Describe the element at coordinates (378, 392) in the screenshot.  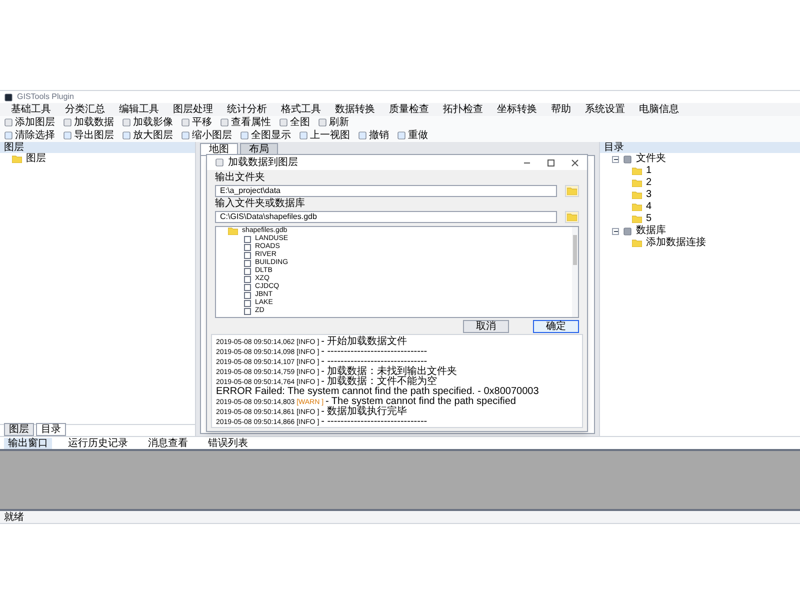
I see `log-line: ERROR Failed: The system cannot find the path specified. - 0x80070003` at that location.